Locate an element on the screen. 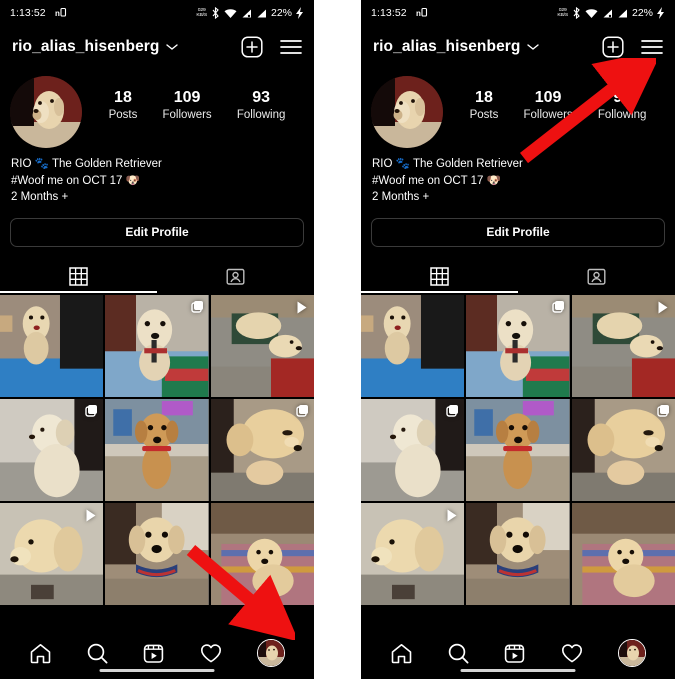 The width and height of the screenshot is (675, 679). tagged-person-icon is located at coordinates (235, 276).